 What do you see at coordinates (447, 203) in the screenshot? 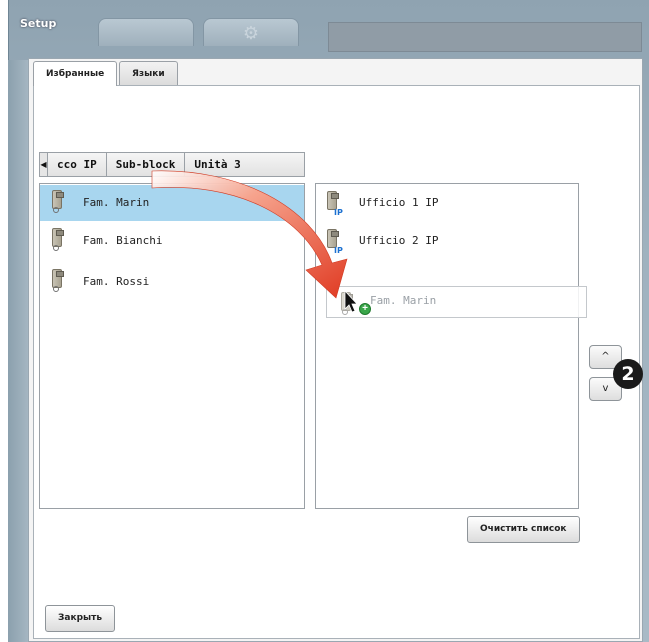
I see `list-item: IP Ufficio 1 IP` at bounding box center [447, 203].